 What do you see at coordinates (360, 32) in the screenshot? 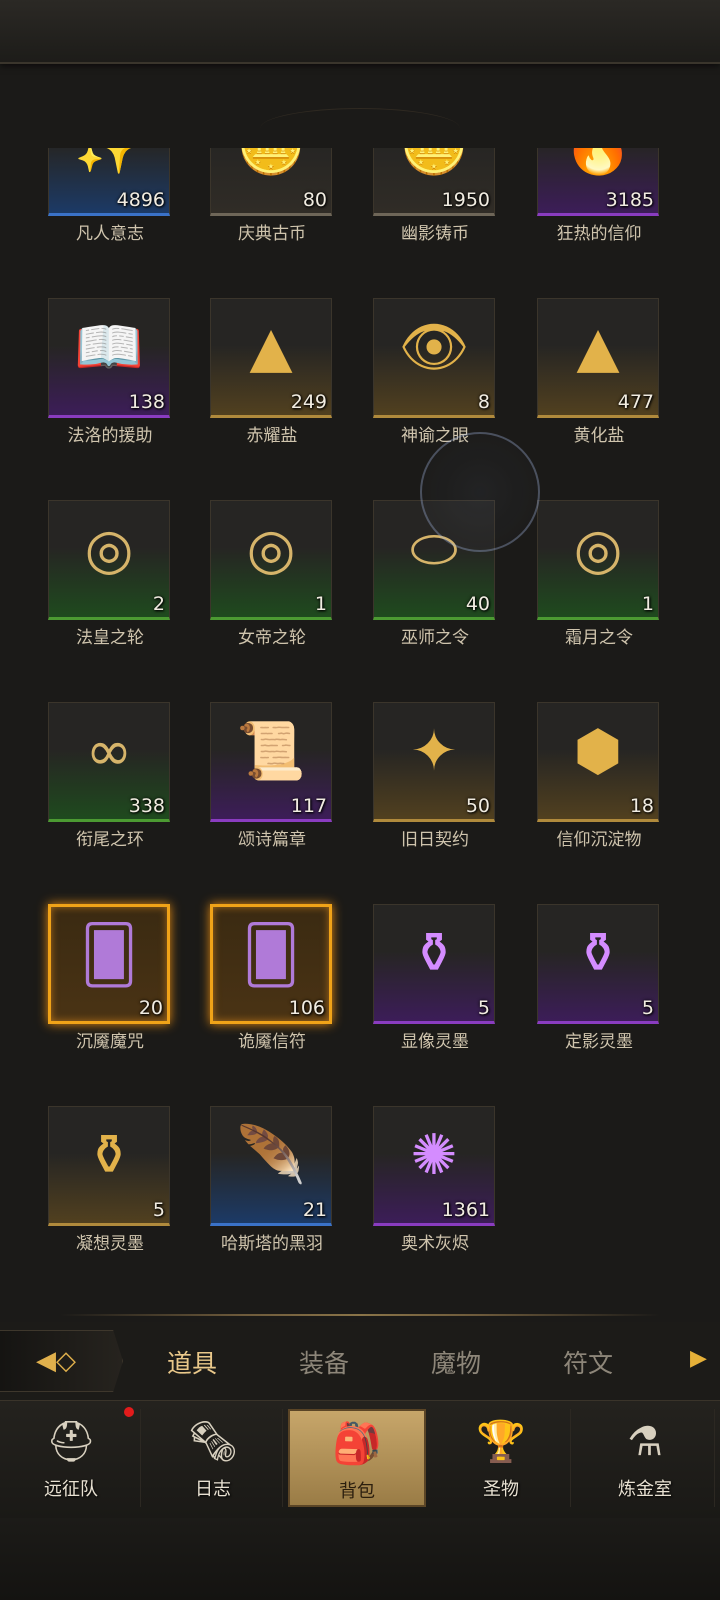
I see `top-frame` at bounding box center [360, 32].